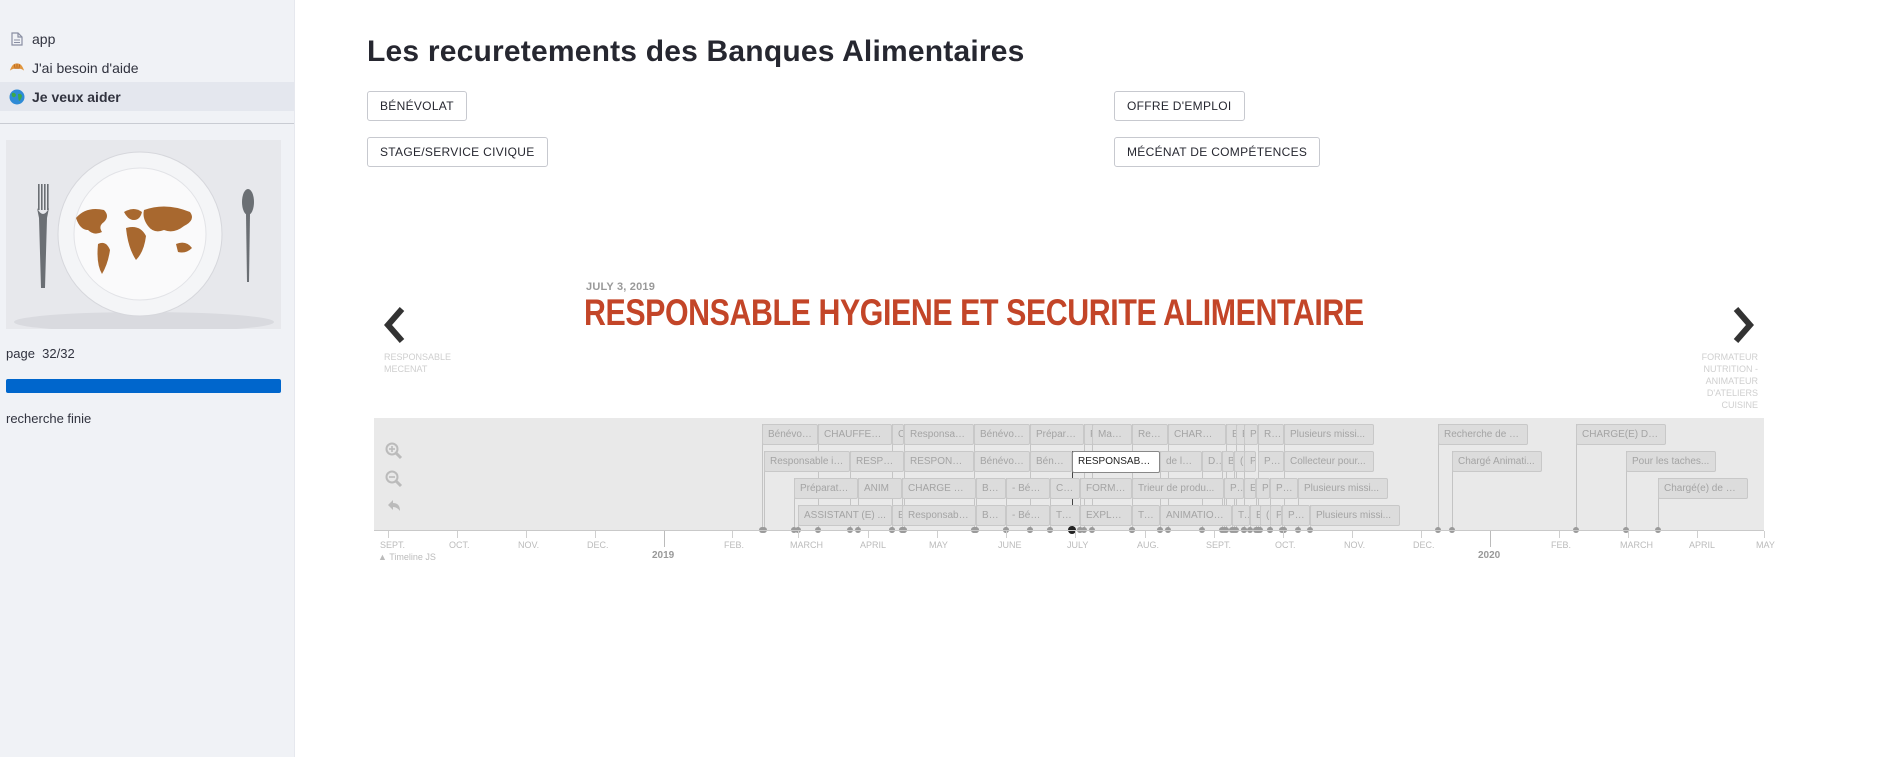  What do you see at coordinates (17, 97) in the screenshot?
I see `globe-icon` at bounding box center [17, 97].